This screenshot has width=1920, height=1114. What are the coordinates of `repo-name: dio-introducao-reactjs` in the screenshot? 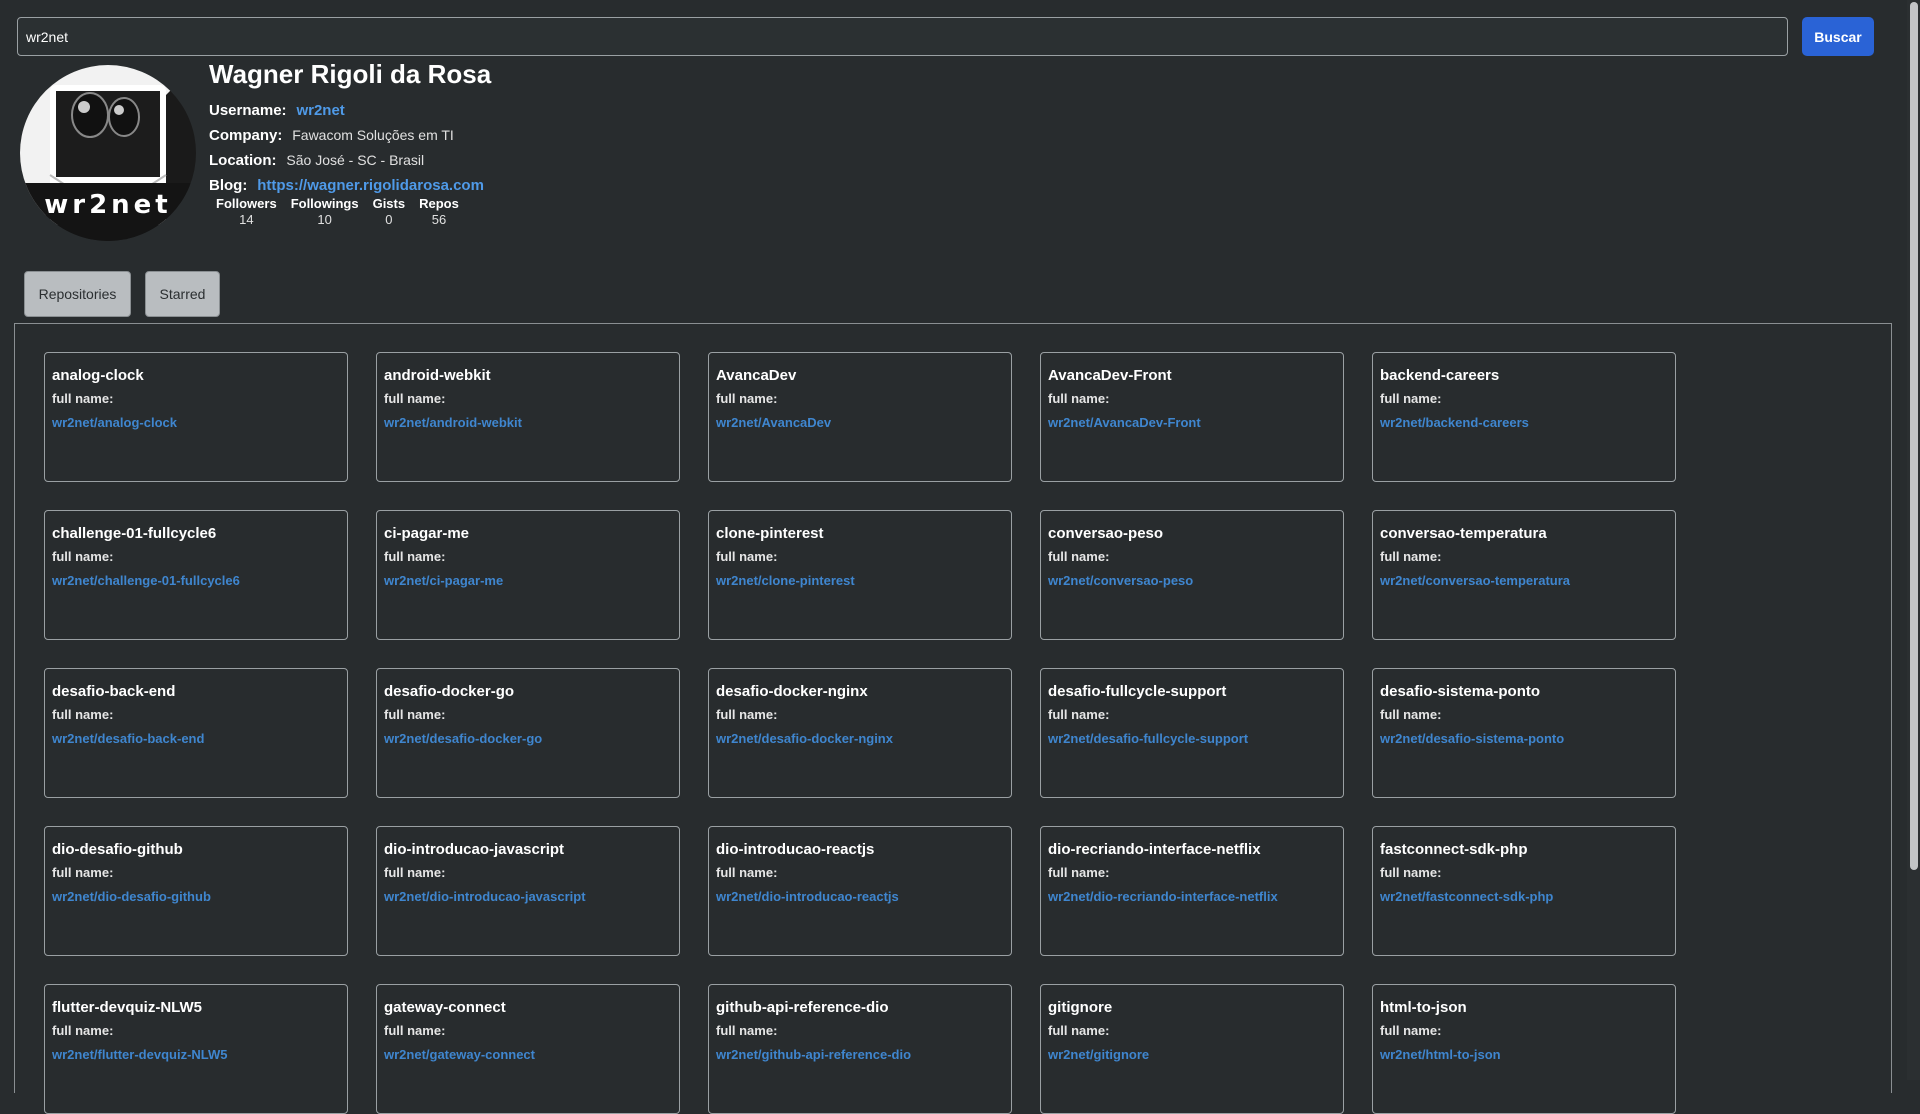 It's located at (795, 849).